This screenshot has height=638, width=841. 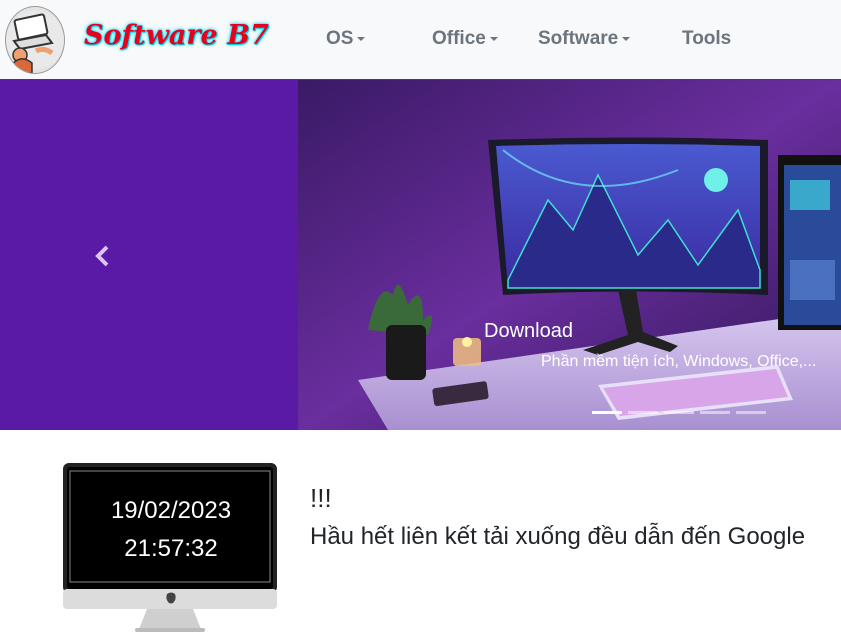 What do you see at coordinates (171, 548) in the screenshot?
I see `clock-time: 21:57:32` at bounding box center [171, 548].